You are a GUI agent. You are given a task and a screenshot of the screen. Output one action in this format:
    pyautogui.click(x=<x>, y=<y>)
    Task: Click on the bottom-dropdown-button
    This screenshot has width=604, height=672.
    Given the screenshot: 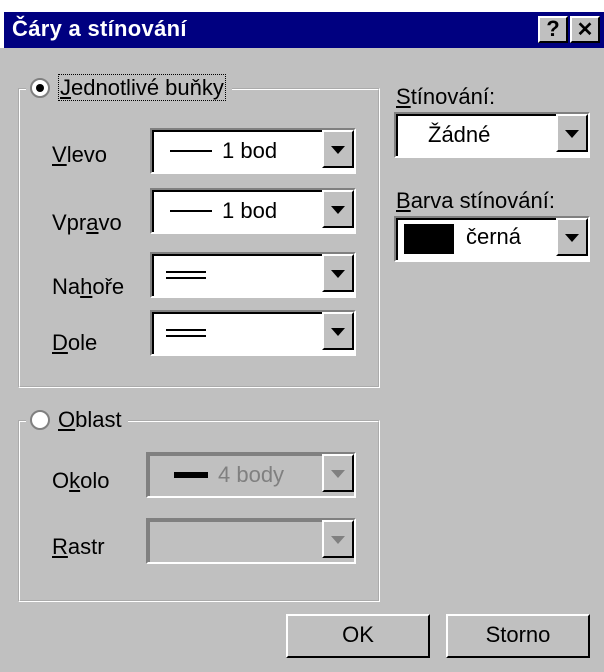 What is the action you would take?
    pyautogui.click(x=338, y=331)
    